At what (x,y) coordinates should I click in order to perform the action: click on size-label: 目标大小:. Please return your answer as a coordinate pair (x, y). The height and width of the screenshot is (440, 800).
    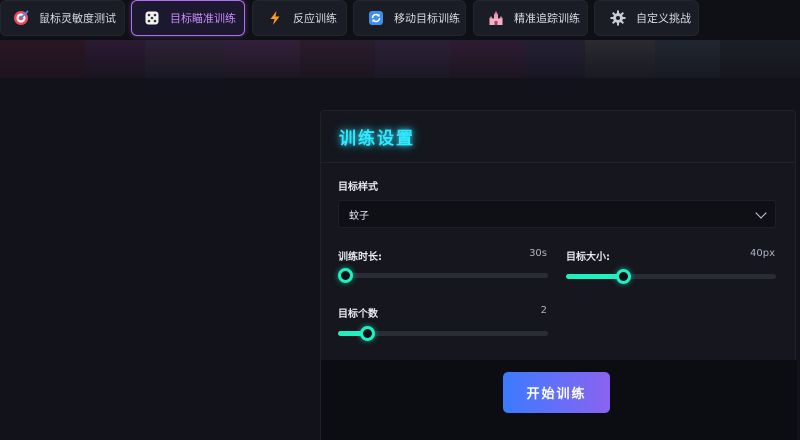
    Looking at the image, I should click on (588, 257).